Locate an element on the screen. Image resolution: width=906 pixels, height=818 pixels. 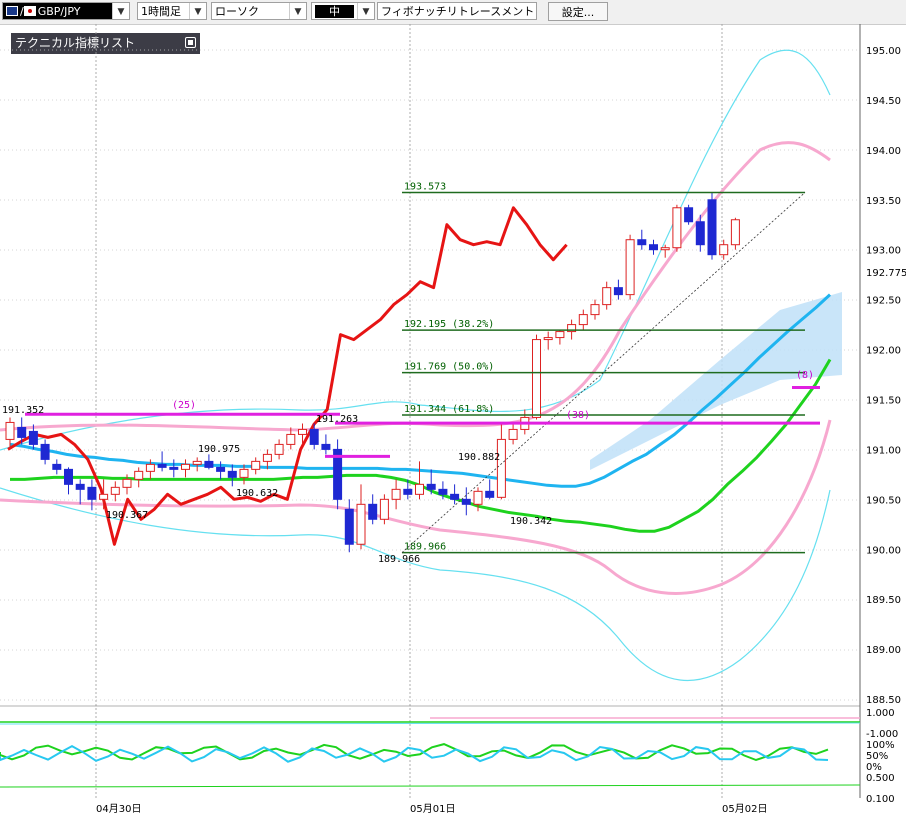
sub-panel-tick-label: 0.500 is located at coordinates (880, 778).